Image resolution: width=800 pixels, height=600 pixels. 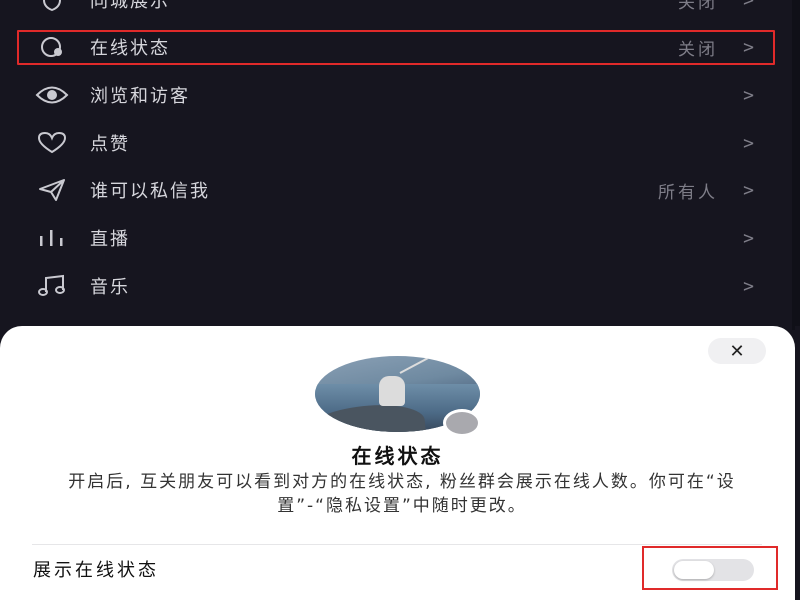 I want to click on avatar-container, so click(x=398, y=396).